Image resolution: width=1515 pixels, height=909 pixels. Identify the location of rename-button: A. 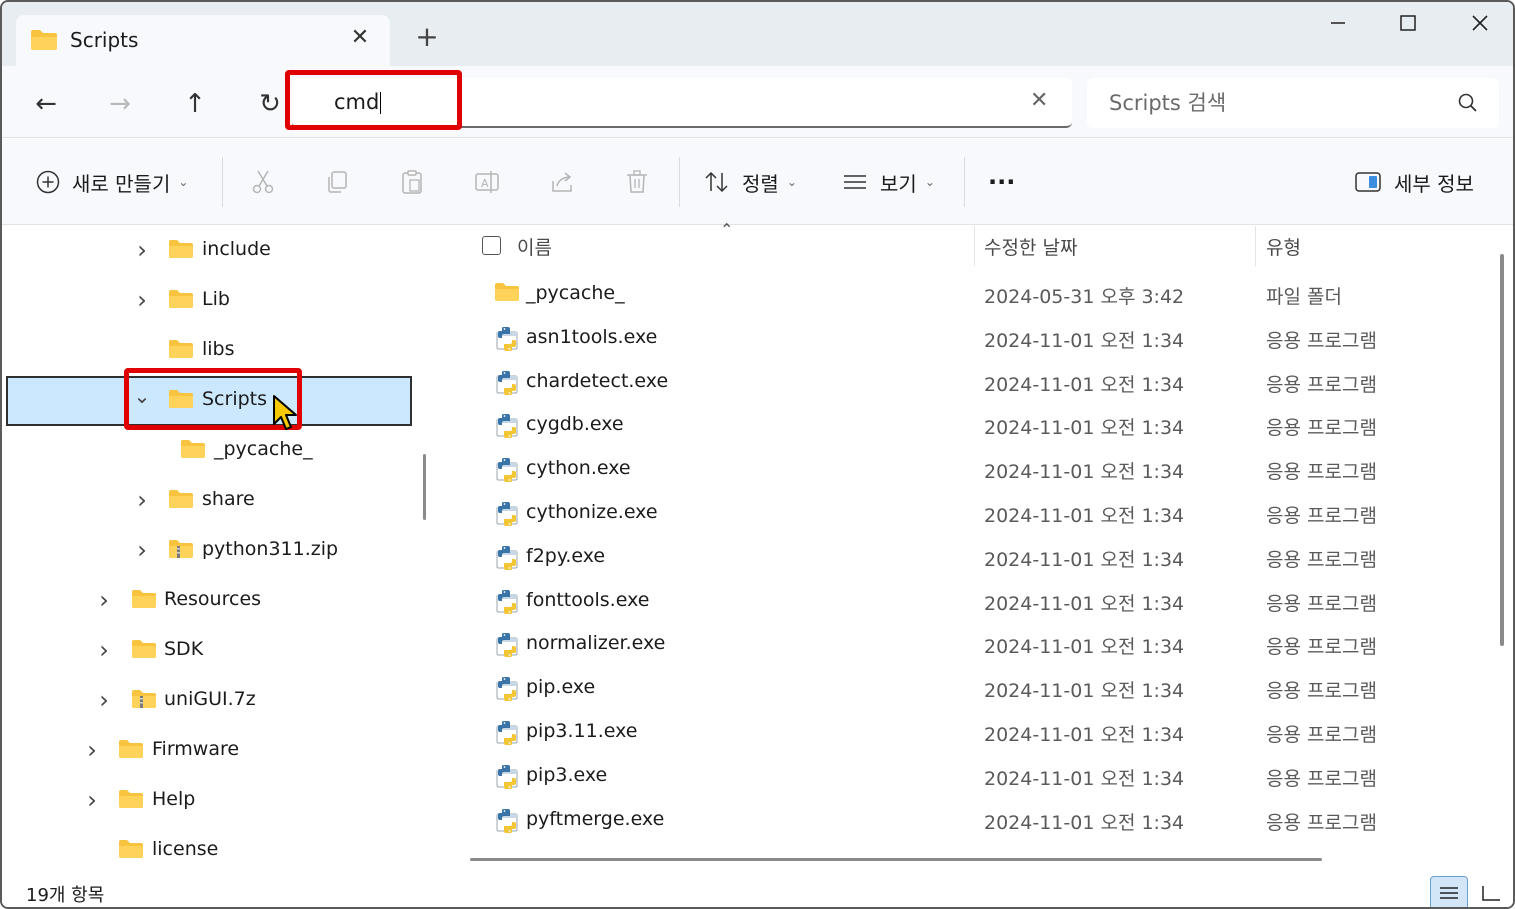
(487, 182).